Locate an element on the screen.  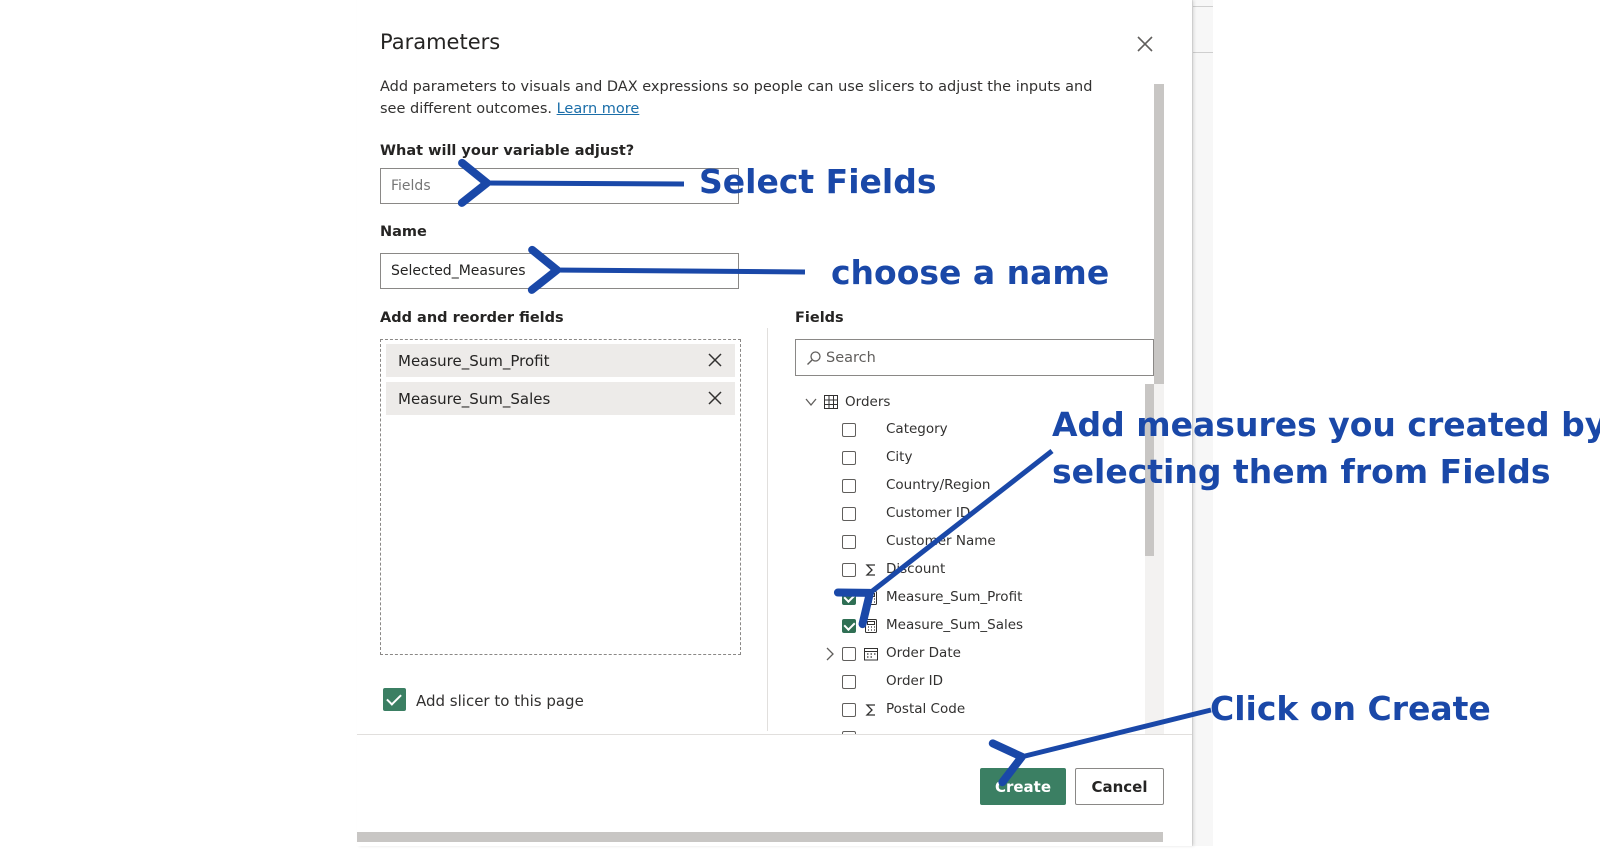
field-label: Measure_Sum_Sales is located at coordinates (955, 625).